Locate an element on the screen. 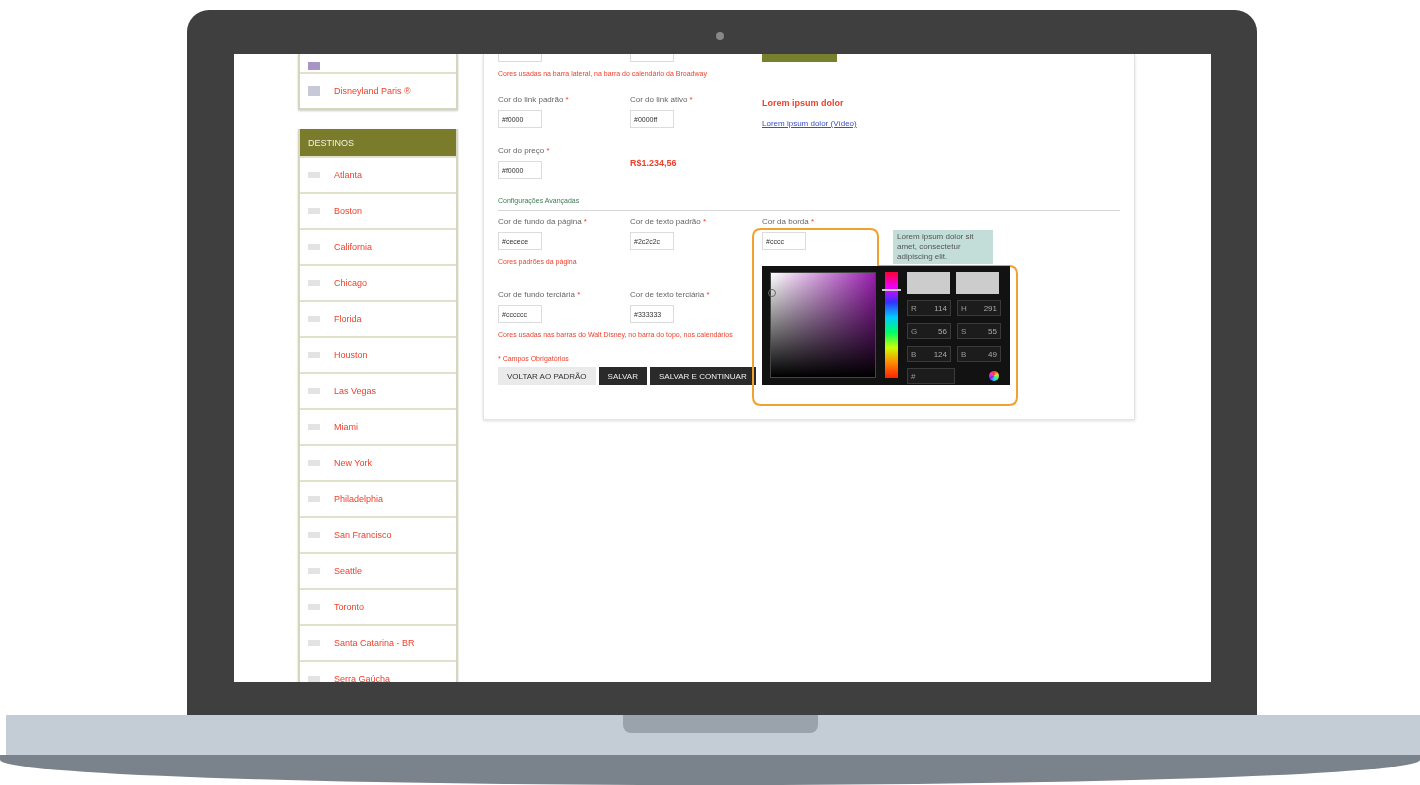 Image resolution: width=1420 pixels, height=785 pixels. destination-link: Philadelphia is located at coordinates (359, 499).